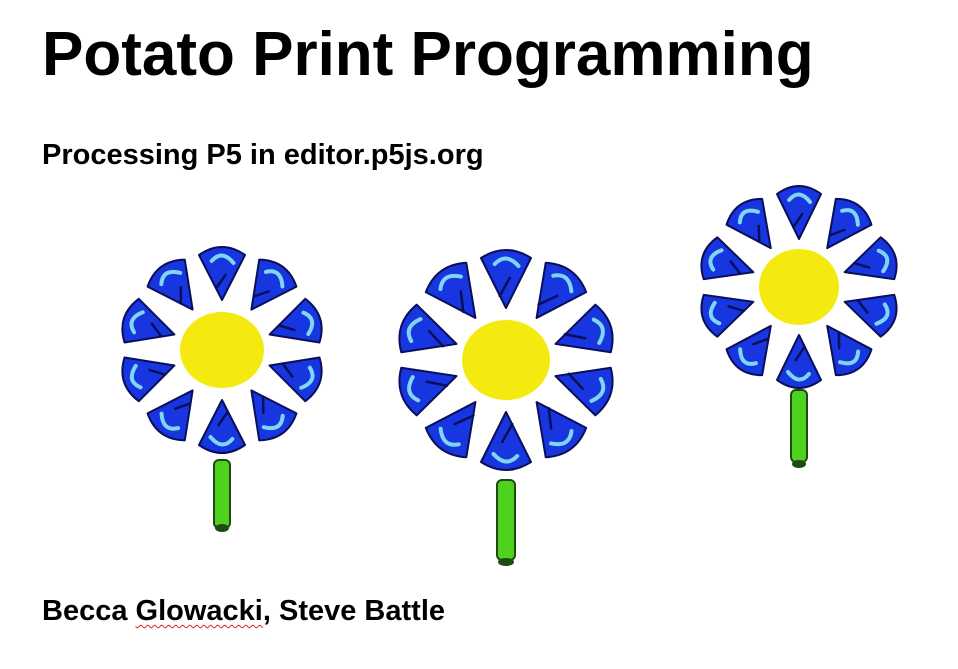 Image resolution: width=958 pixels, height=669 pixels. I want to click on flower-3-stem, so click(799, 428).